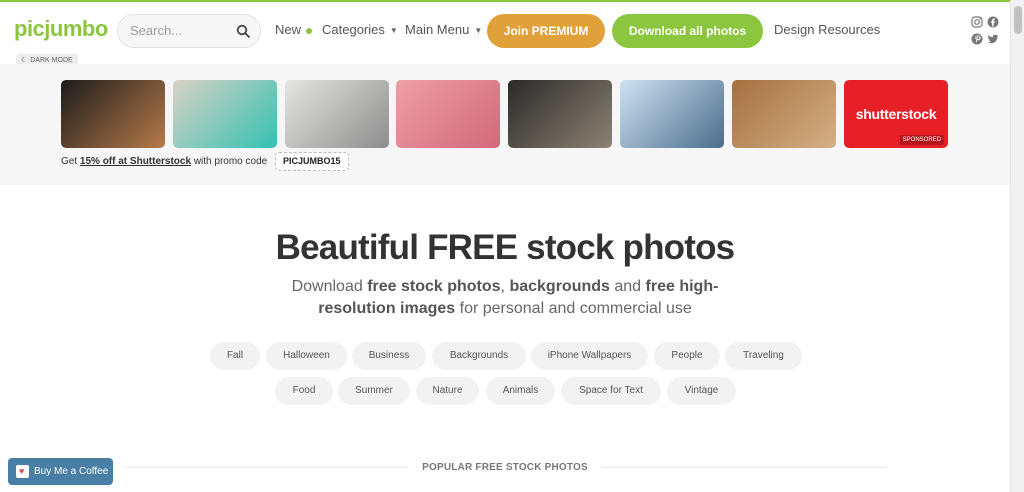 The width and height of the screenshot is (1024, 492). I want to click on sneakers-wood-photo, so click(784, 114).